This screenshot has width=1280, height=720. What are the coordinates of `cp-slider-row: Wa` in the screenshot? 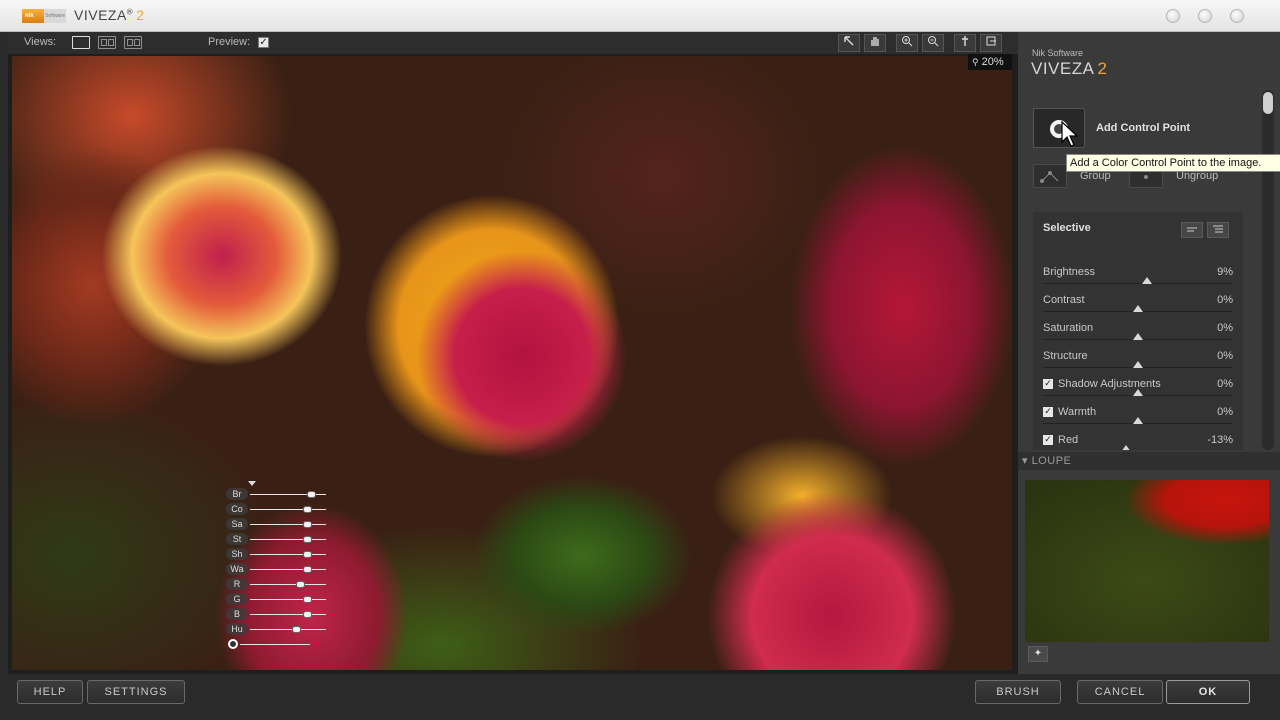 It's located at (281, 570).